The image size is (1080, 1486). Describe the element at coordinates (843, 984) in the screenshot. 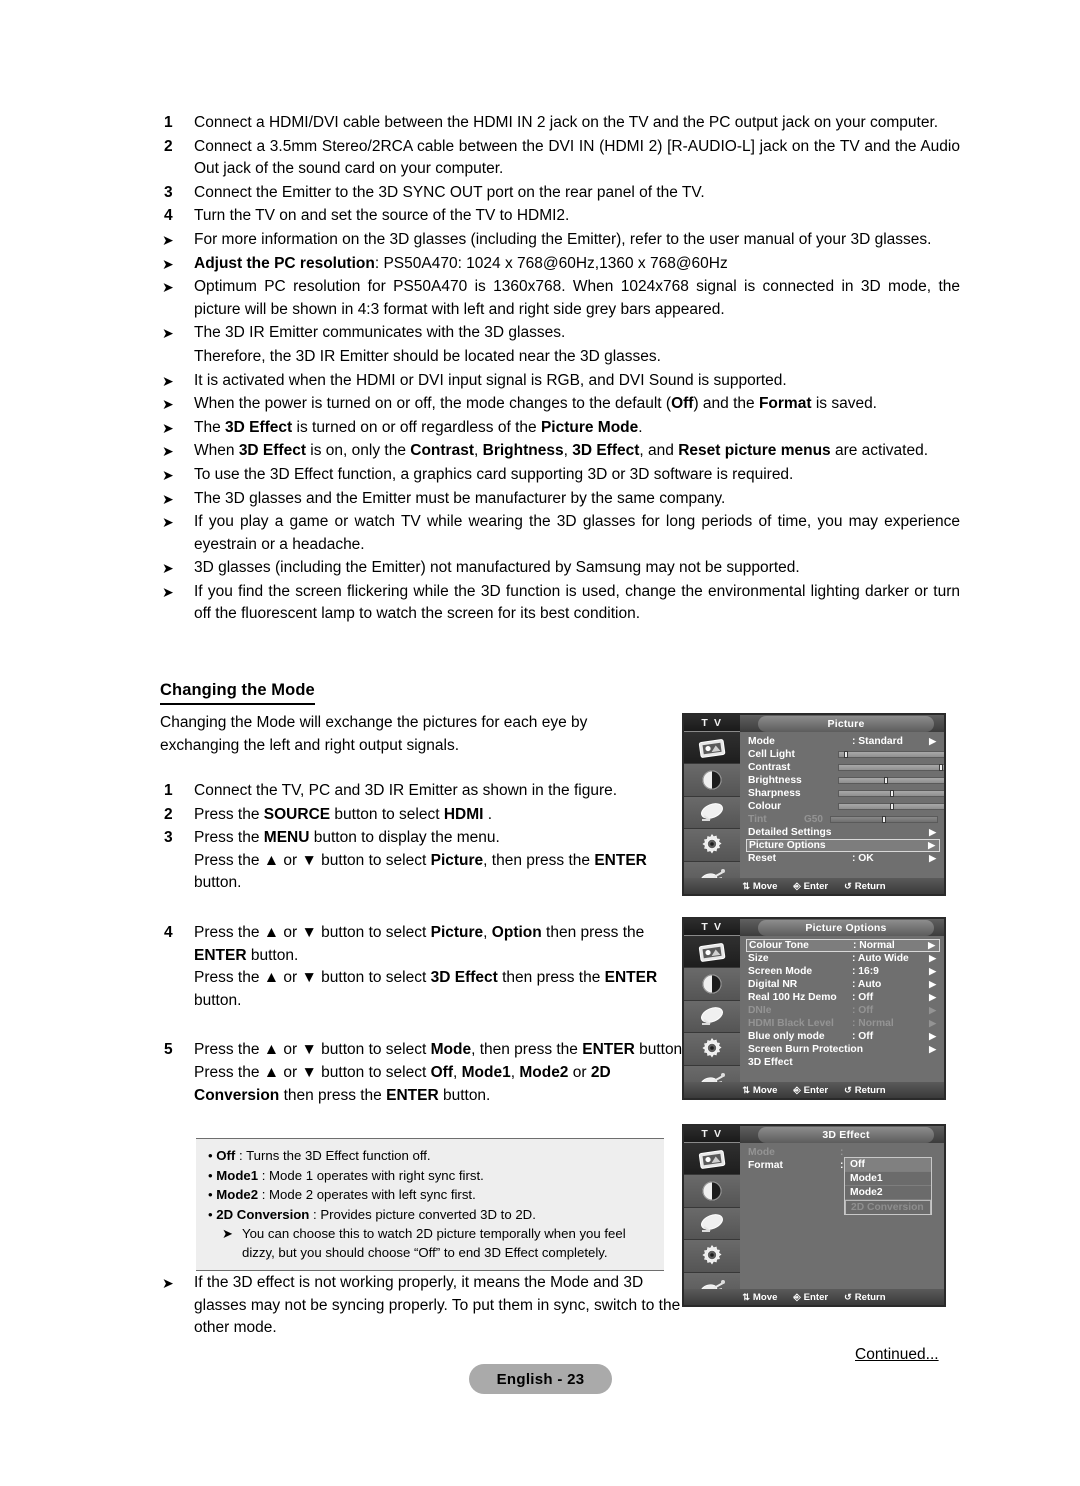

I see `osd-row-digital-nr: Digital NR : Auto ▶` at that location.